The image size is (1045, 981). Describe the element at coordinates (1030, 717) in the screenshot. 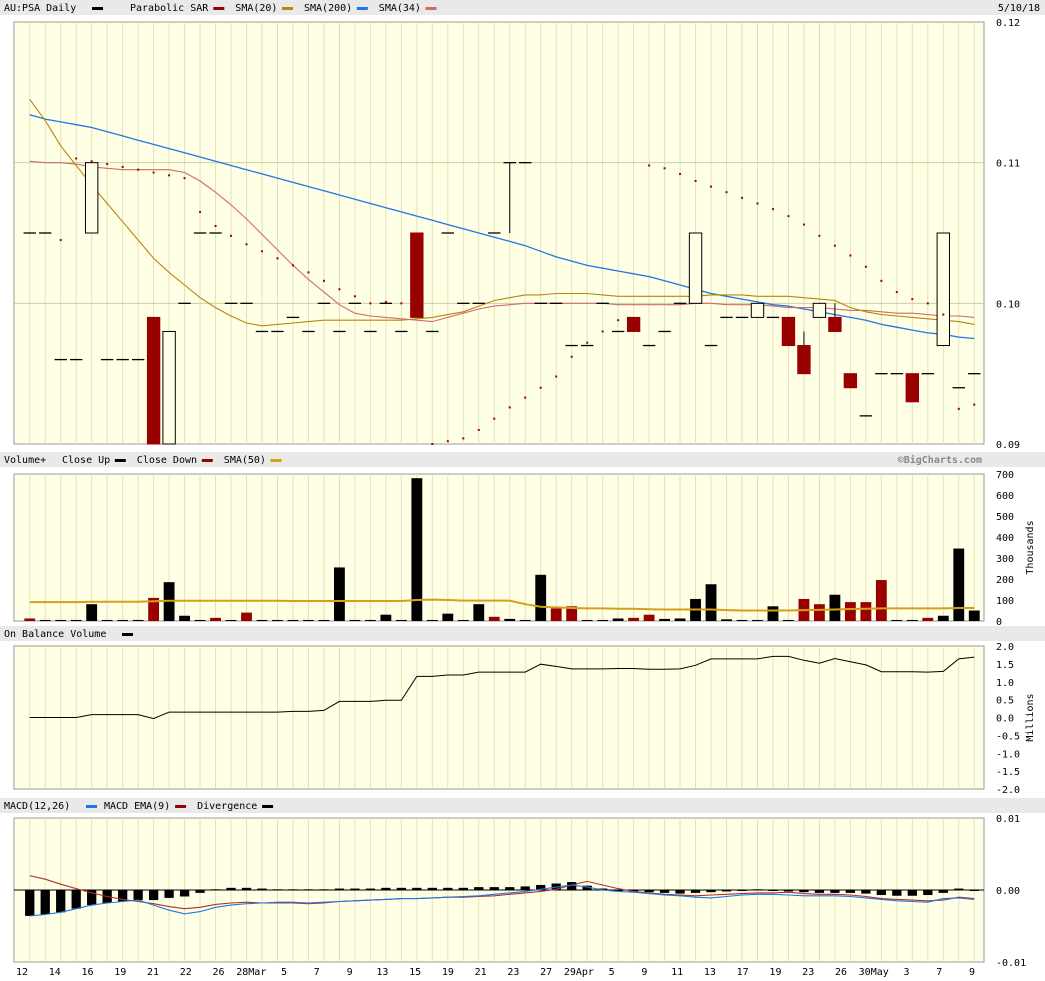

I see `obv-ylabel: Millions` at that location.